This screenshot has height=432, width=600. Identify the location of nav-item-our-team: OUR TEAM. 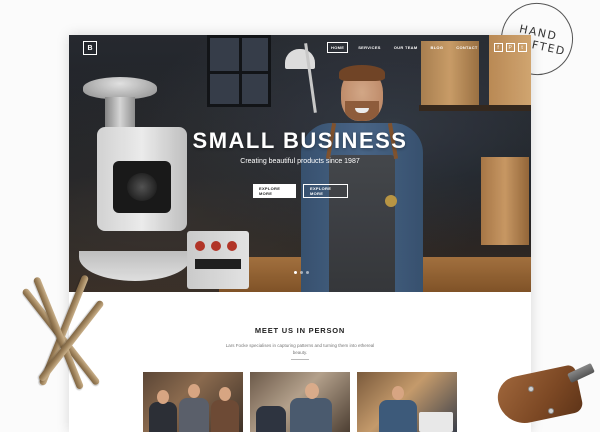
(406, 47).